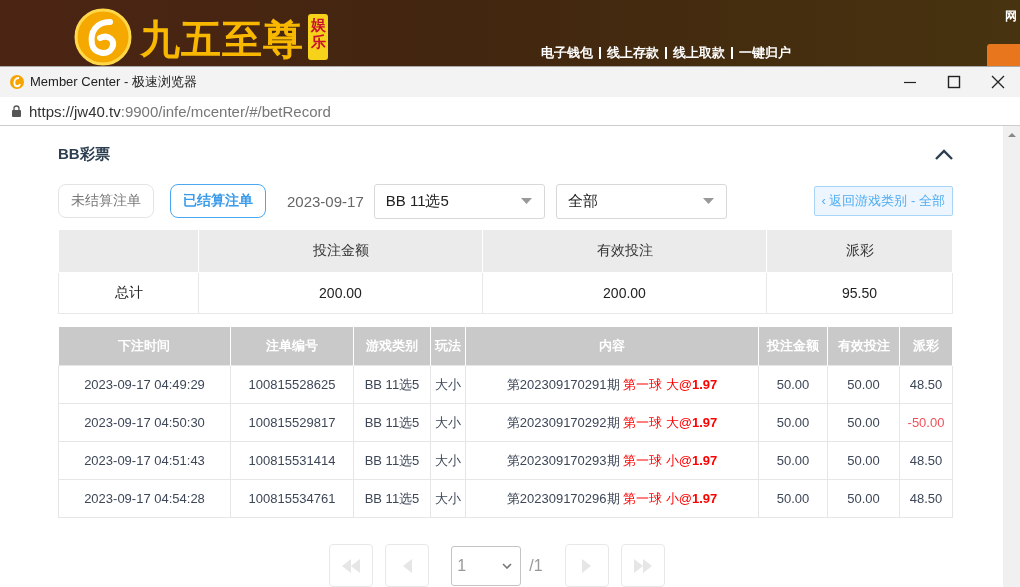  Describe the element at coordinates (624, 251) in the screenshot. I see `column-header: 有效投注` at that location.